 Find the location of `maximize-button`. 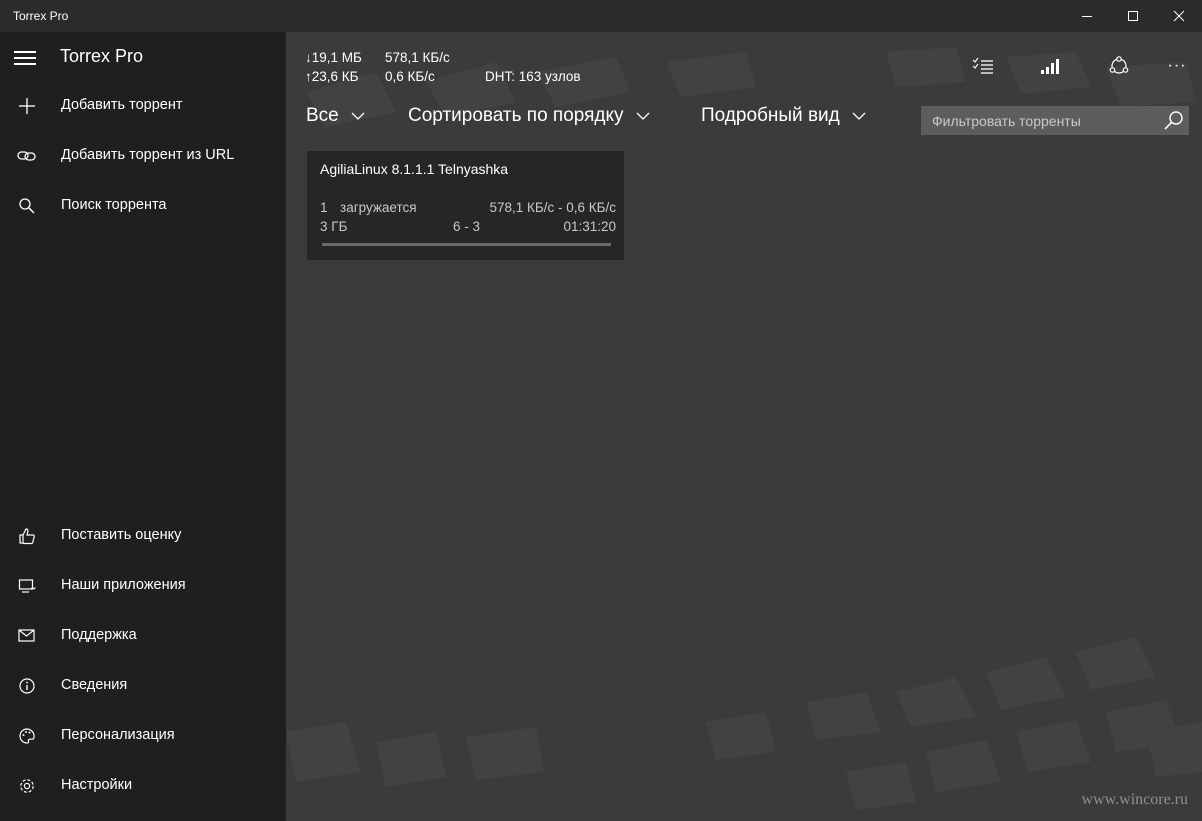

maximize-button is located at coordinates (1133, 16).